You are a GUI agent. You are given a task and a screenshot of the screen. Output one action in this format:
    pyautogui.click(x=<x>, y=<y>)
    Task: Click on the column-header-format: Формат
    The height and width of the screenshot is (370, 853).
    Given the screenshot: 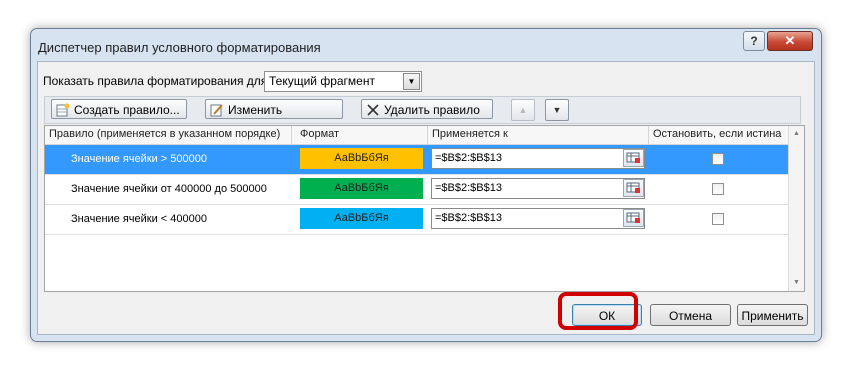 What is the action you would take?
    pyautogui.click(x=320, y=134)
    